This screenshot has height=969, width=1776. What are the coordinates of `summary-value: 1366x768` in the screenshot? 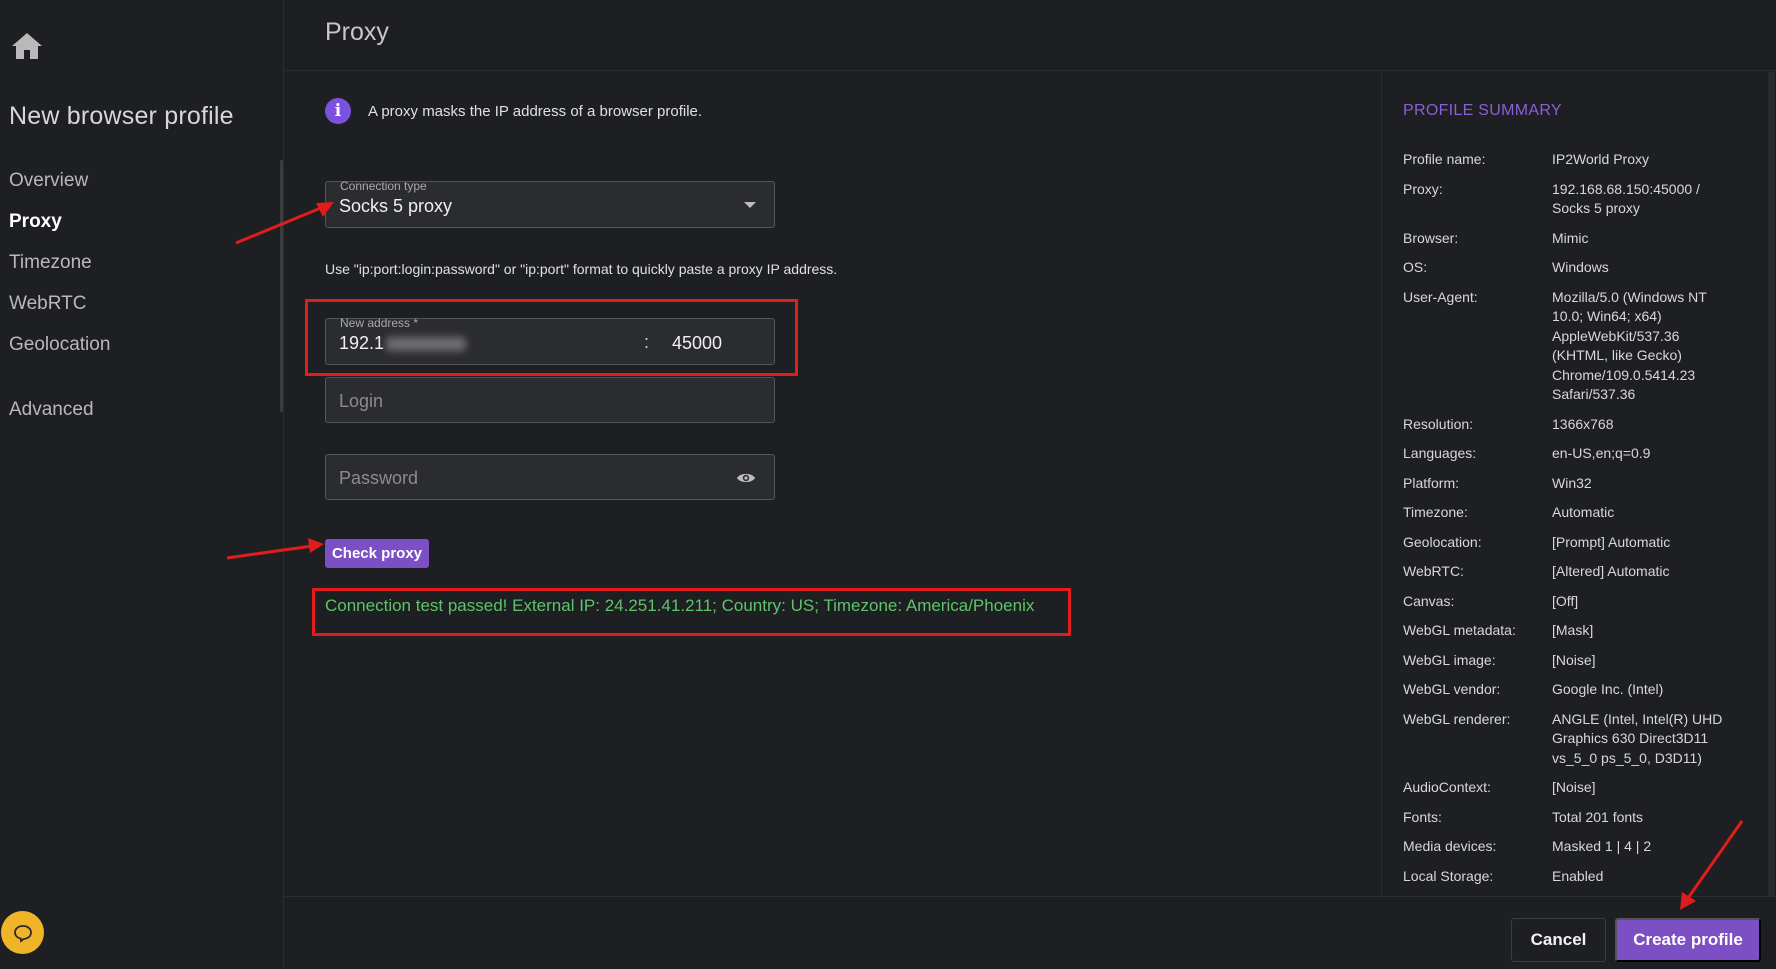 It's located at (1583, 423).